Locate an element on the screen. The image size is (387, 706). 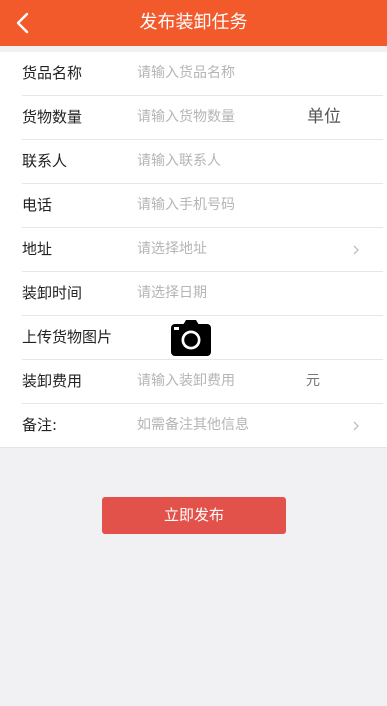
date-input is located at coordinates (222, 293).